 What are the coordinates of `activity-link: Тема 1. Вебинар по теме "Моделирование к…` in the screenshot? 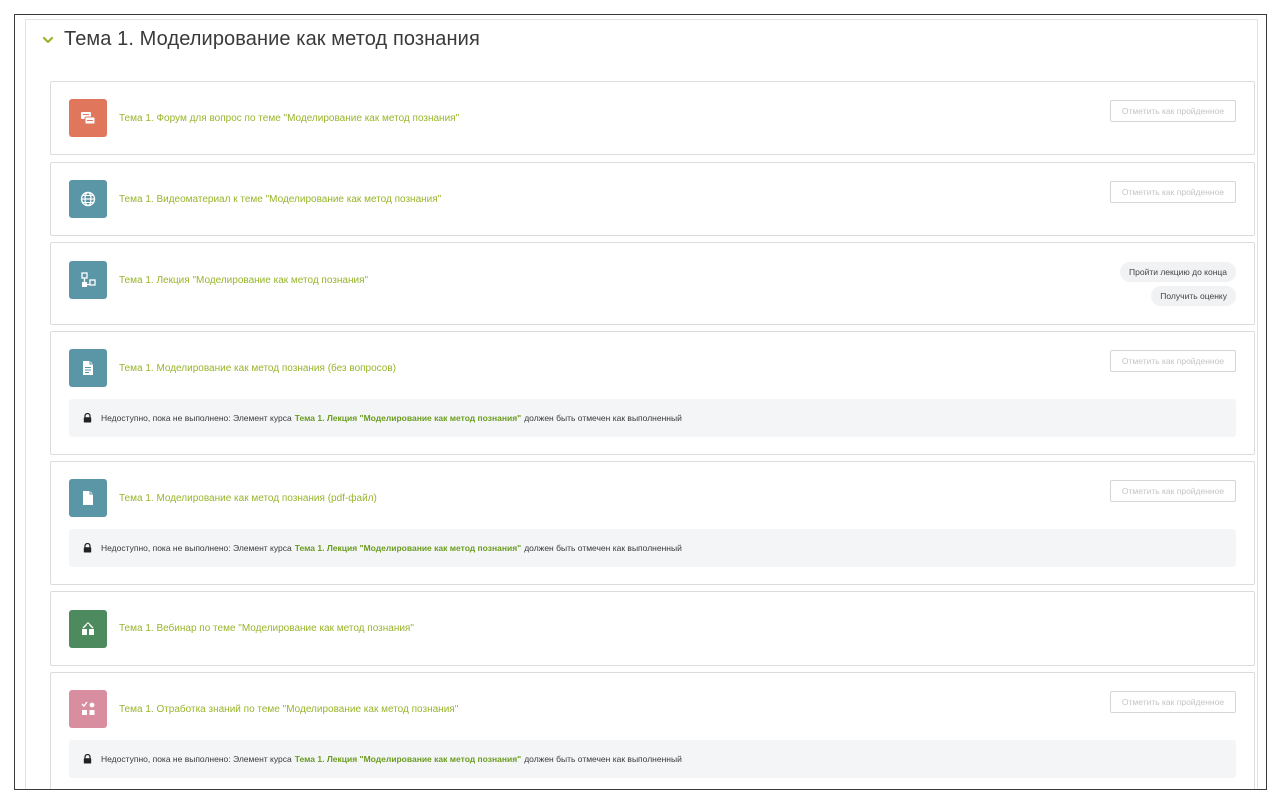 It's located at (266, 628).